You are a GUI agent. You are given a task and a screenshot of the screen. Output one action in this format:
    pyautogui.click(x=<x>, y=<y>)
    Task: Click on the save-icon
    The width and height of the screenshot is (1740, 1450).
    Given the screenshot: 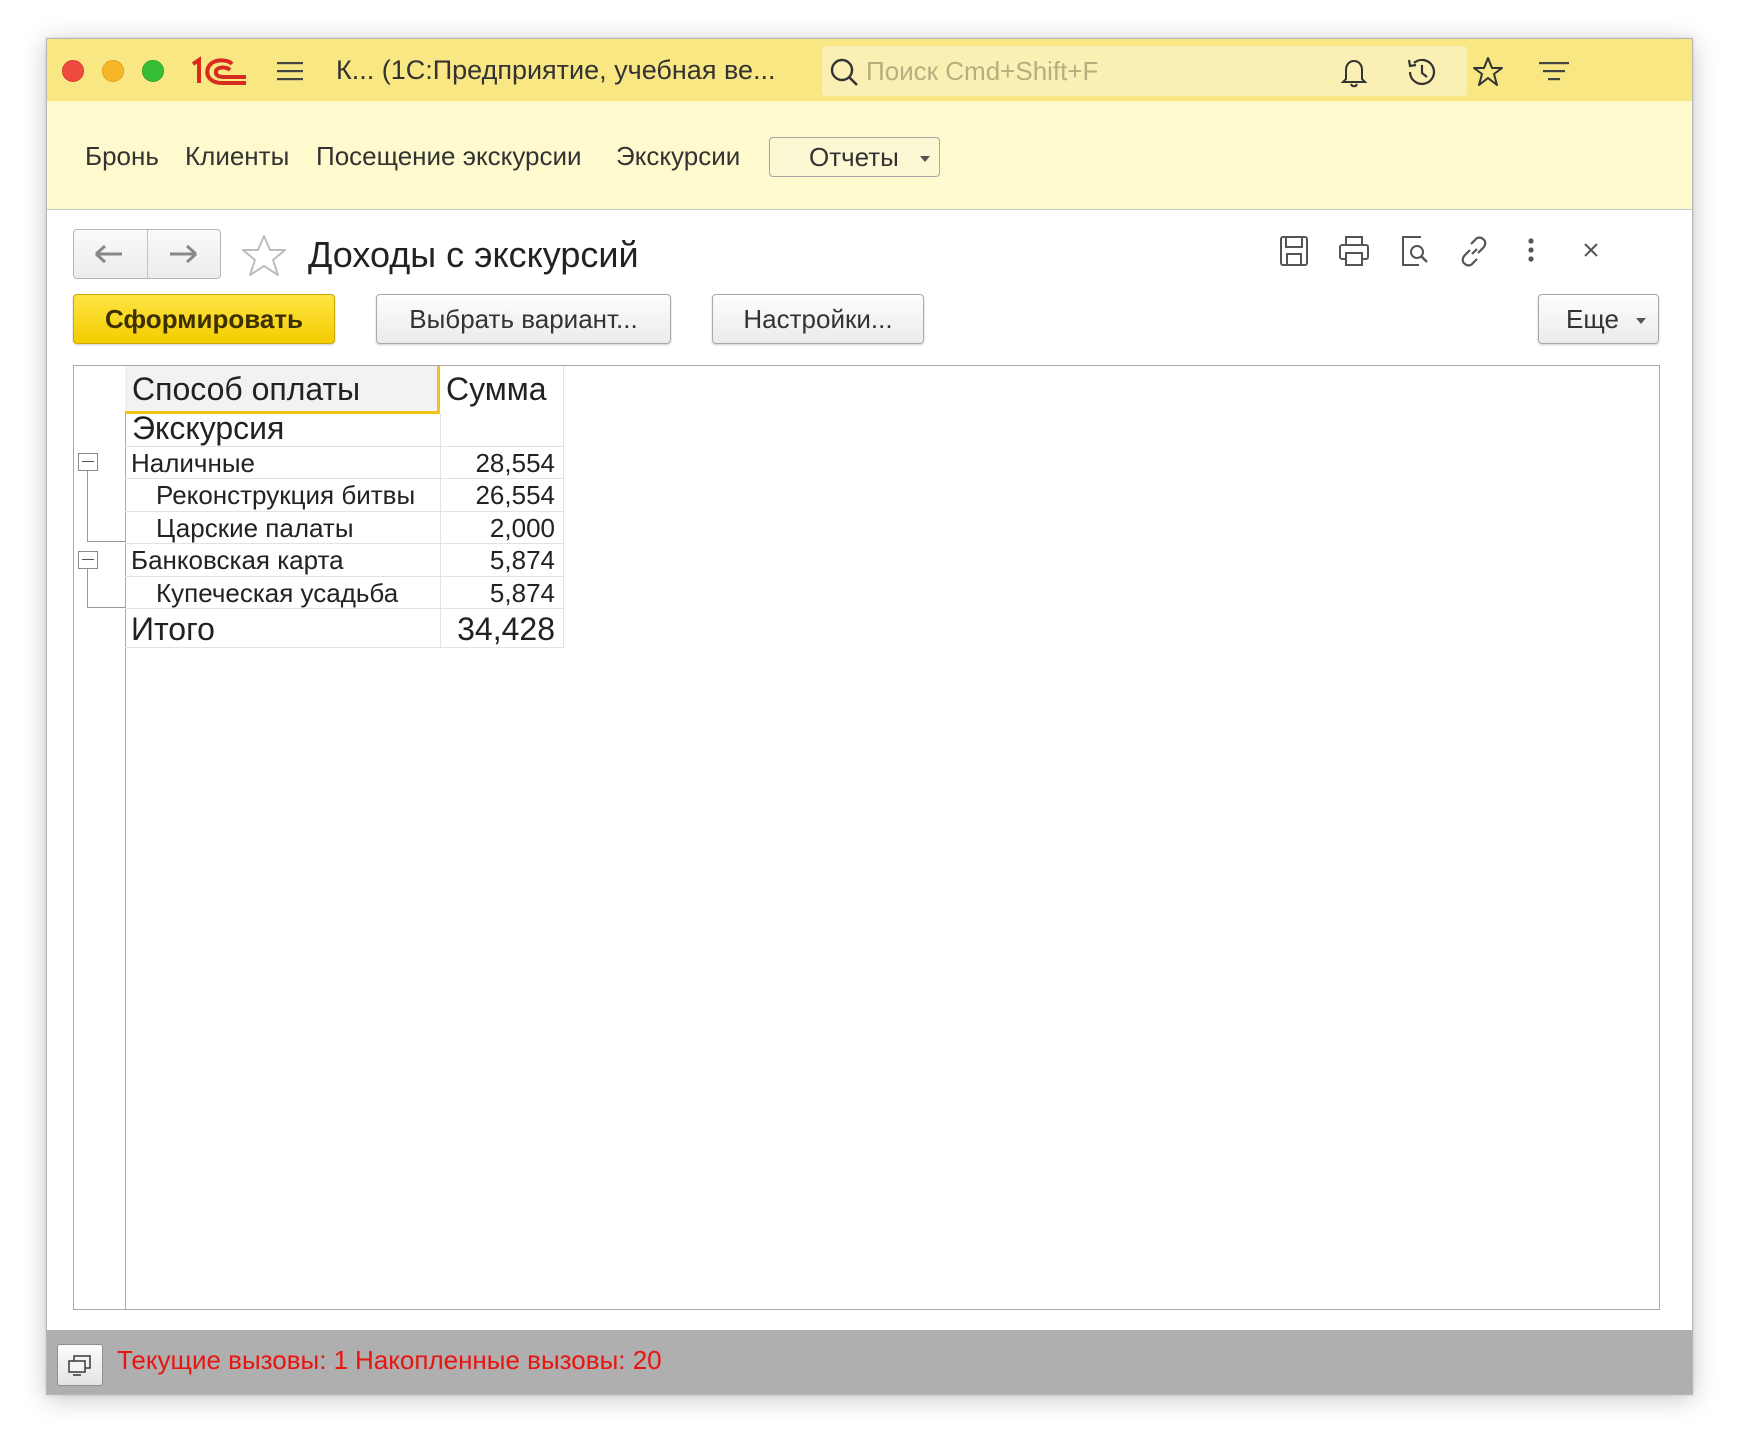 What is the action you would take?
    pyautogui.click(x=1294, y=251)
    